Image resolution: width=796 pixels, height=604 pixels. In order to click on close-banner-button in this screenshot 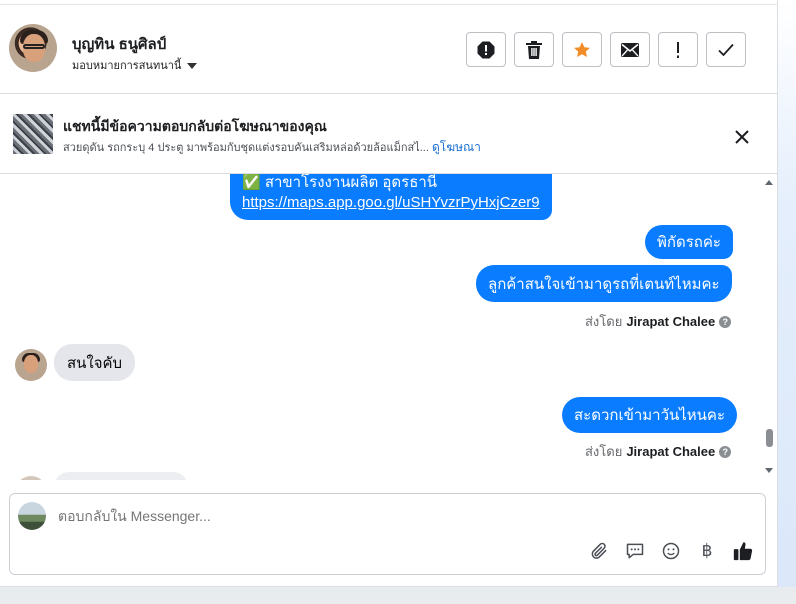, I will do `click(742, 137)`.